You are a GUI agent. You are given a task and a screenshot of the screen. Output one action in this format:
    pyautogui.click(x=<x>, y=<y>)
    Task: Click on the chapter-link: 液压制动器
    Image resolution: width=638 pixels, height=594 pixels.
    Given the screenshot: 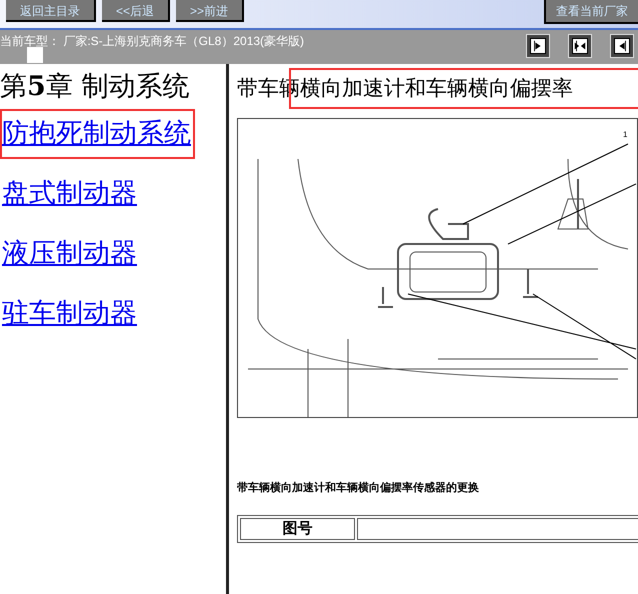 What is the action you would take?
    pyautogui.click(x=69, y=254)
    